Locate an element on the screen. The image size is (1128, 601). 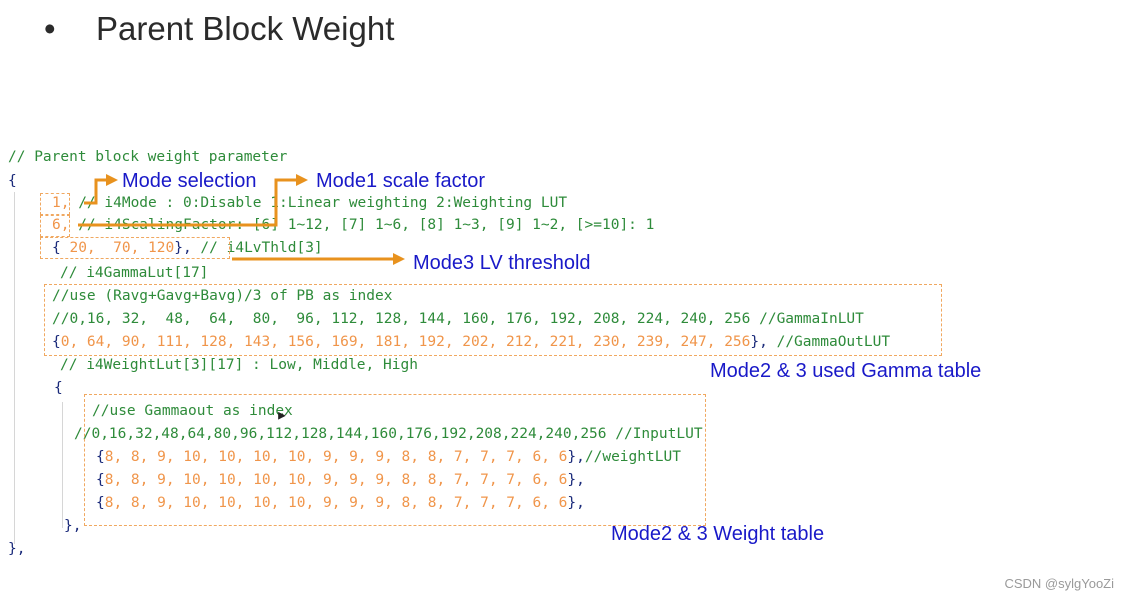
annotation-arrows is located at coordinates (241, 219).